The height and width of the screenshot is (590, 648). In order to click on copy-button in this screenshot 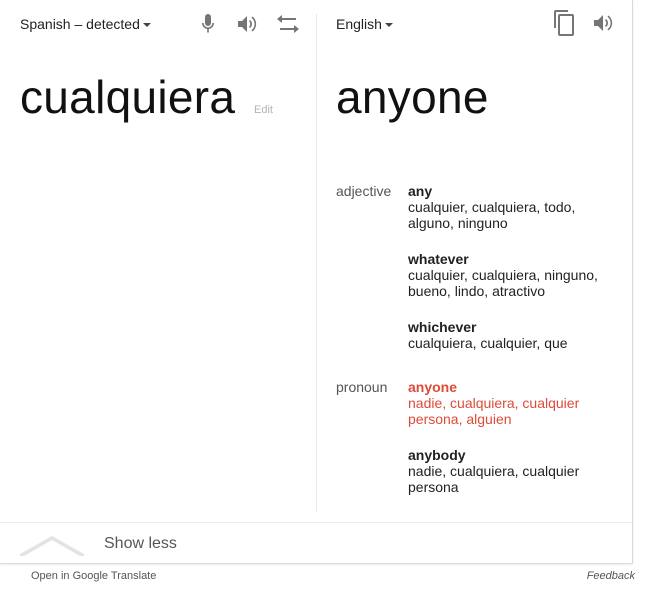, I will do `click(564, 23)`.